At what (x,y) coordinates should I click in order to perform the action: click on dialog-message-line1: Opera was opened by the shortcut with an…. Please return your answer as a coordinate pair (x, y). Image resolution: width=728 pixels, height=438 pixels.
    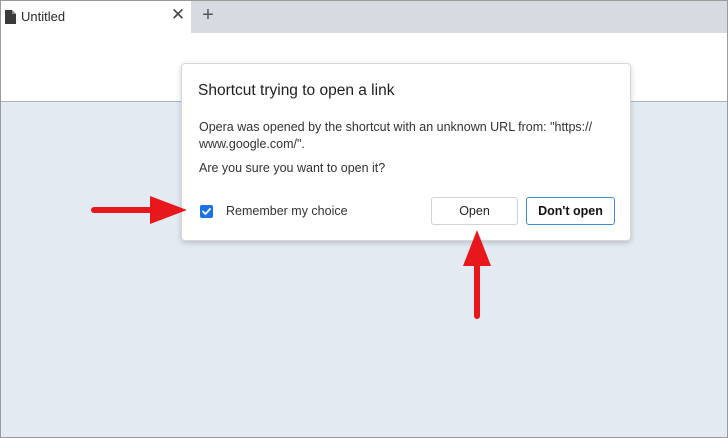
    Looking at the image, I should click on (396, 127).